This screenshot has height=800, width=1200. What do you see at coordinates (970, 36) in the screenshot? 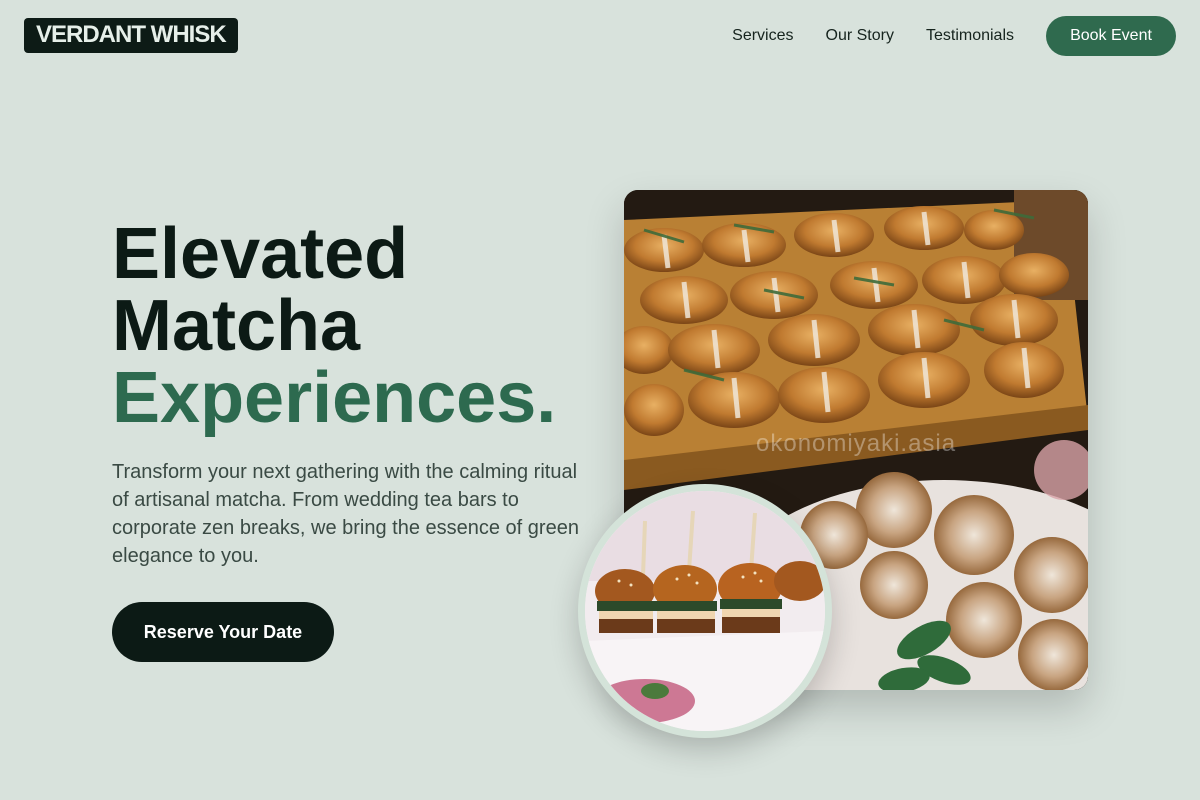
I see `nav-link-testimonials: Testimonials` at bounding box center [970, 36].